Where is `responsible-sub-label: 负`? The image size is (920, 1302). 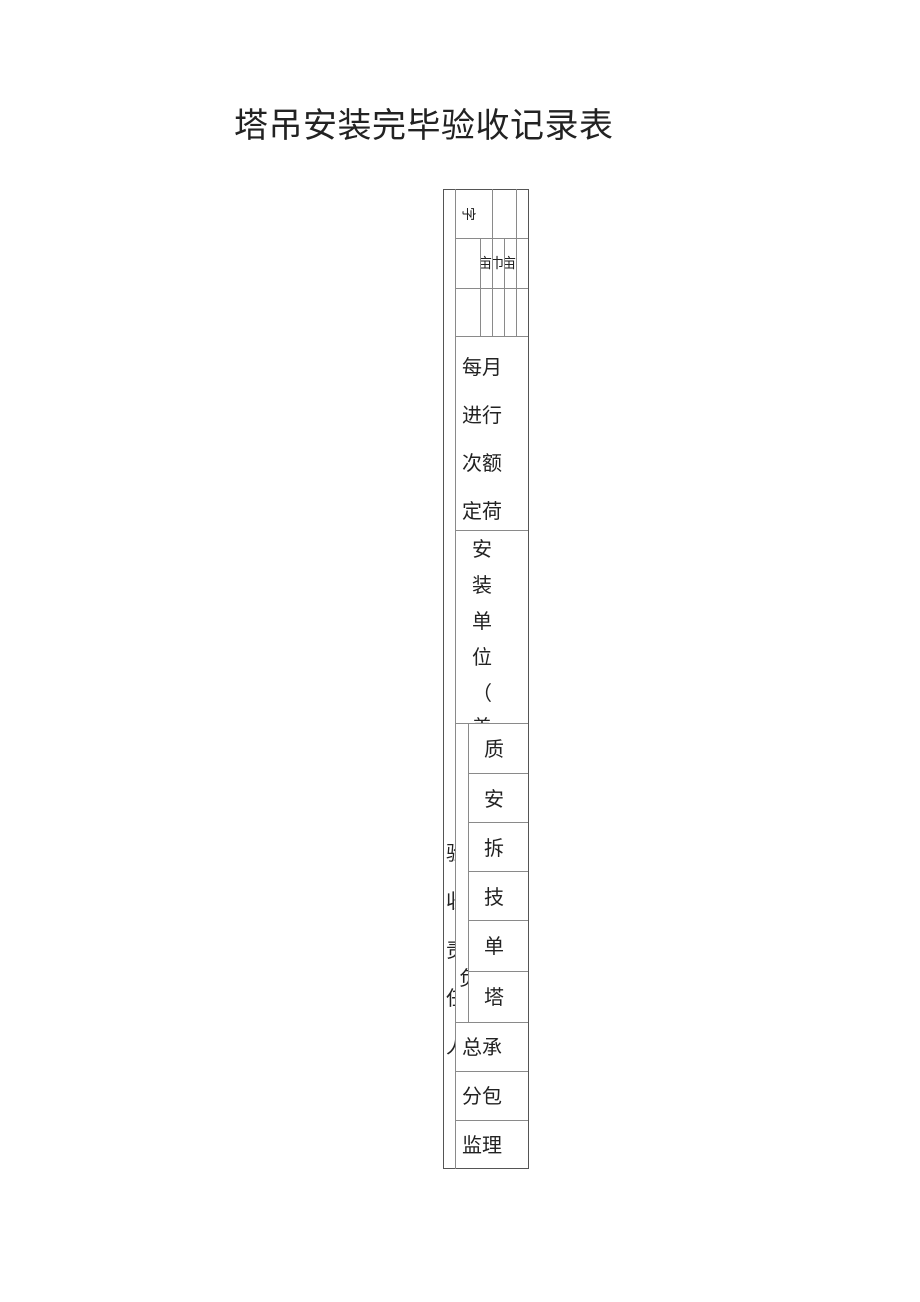
responsible-sub-label: 负 is located at coordinates (462, 873).